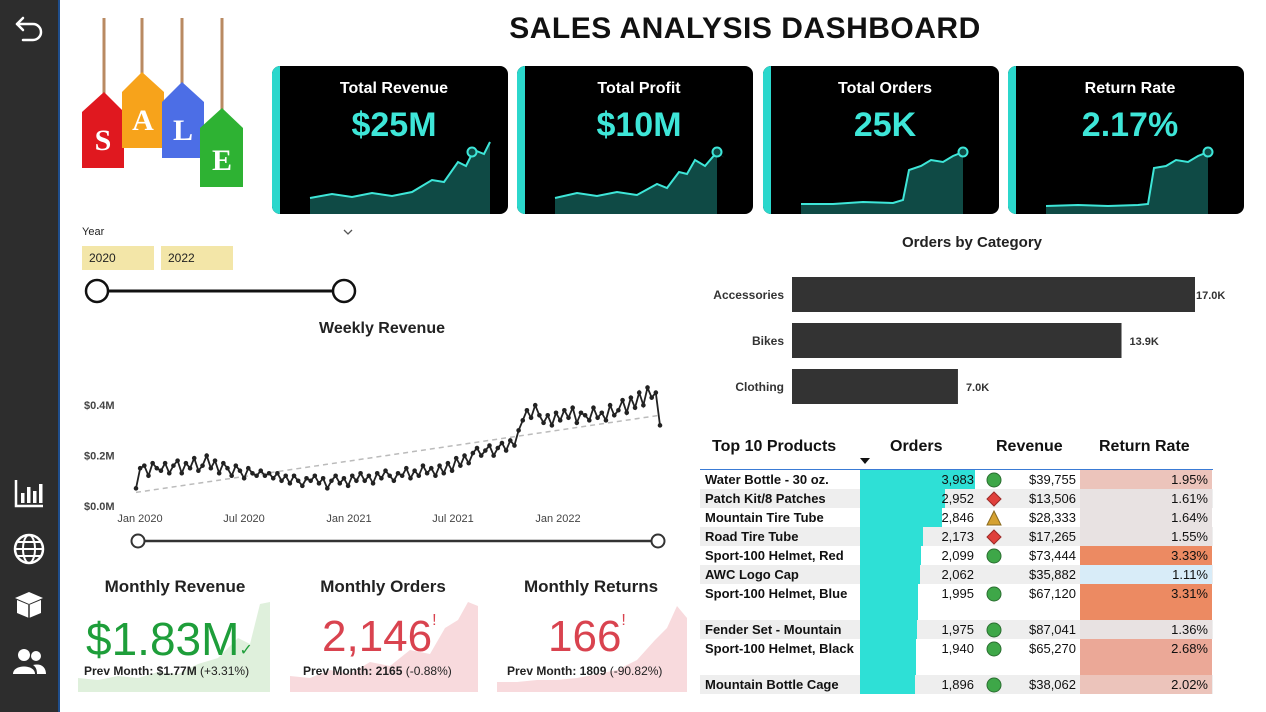  Describe the element at coordinates (956, 479) in the screenshot. I see `table-row: Water Bottle - 30 oz. 3,983 $39,755 1.95%` at that location.